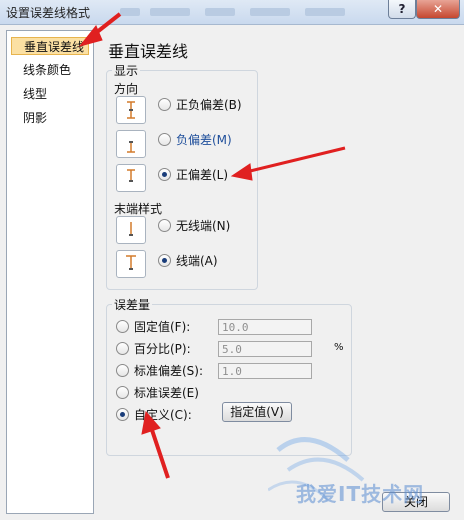  What do you see at coordinates (138, 209) in the screenshot?
I see `end-style-label: 末端样式` at bounding box center [138, 209].